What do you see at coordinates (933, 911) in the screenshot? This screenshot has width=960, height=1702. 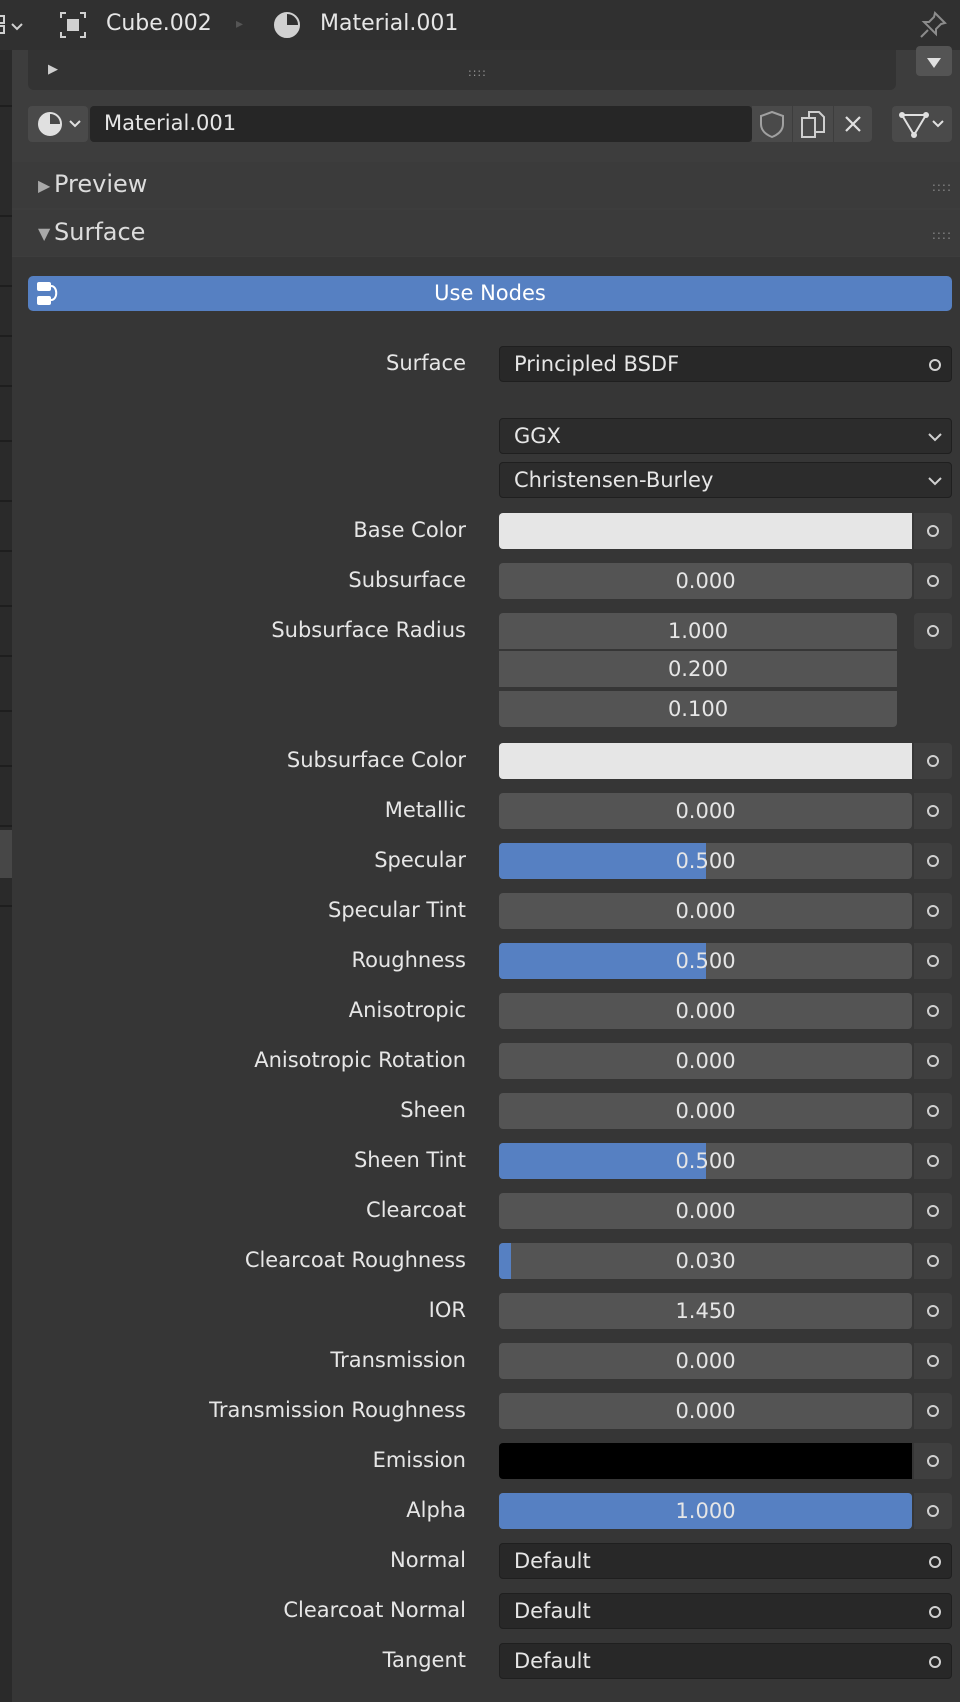 I see `specular-tint-socket-button` at bounding box center [933, 911].